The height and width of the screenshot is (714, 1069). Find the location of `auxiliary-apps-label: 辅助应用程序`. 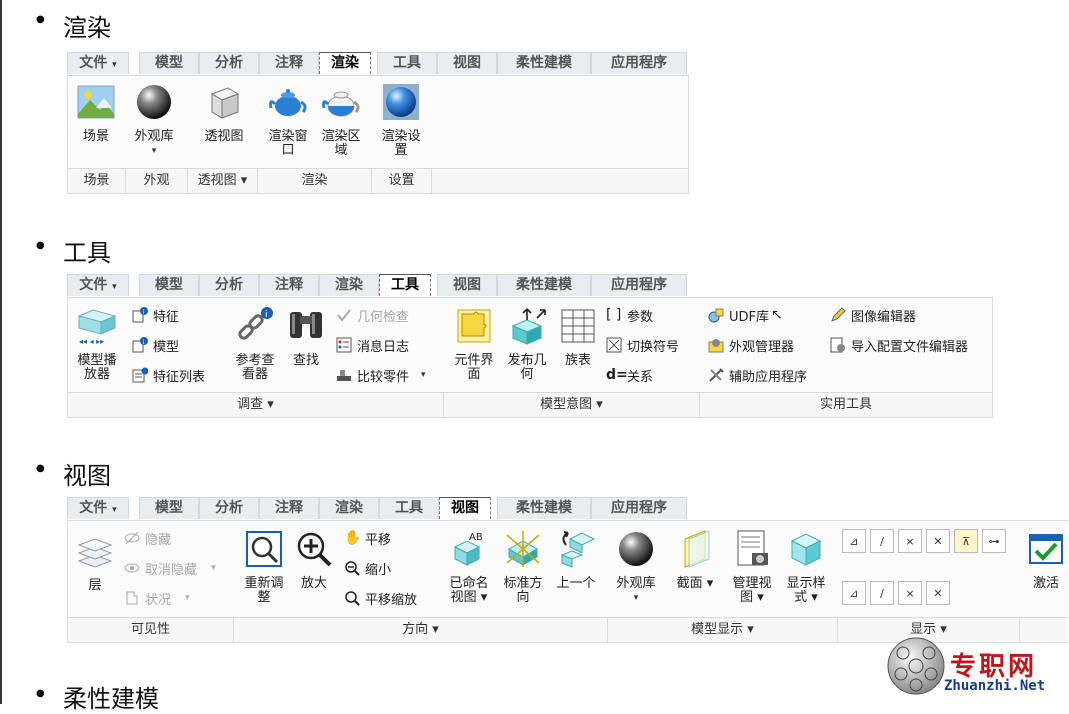

auxiliary-apps-label: 辅助应用程序 is located at coordinates (768, 377).